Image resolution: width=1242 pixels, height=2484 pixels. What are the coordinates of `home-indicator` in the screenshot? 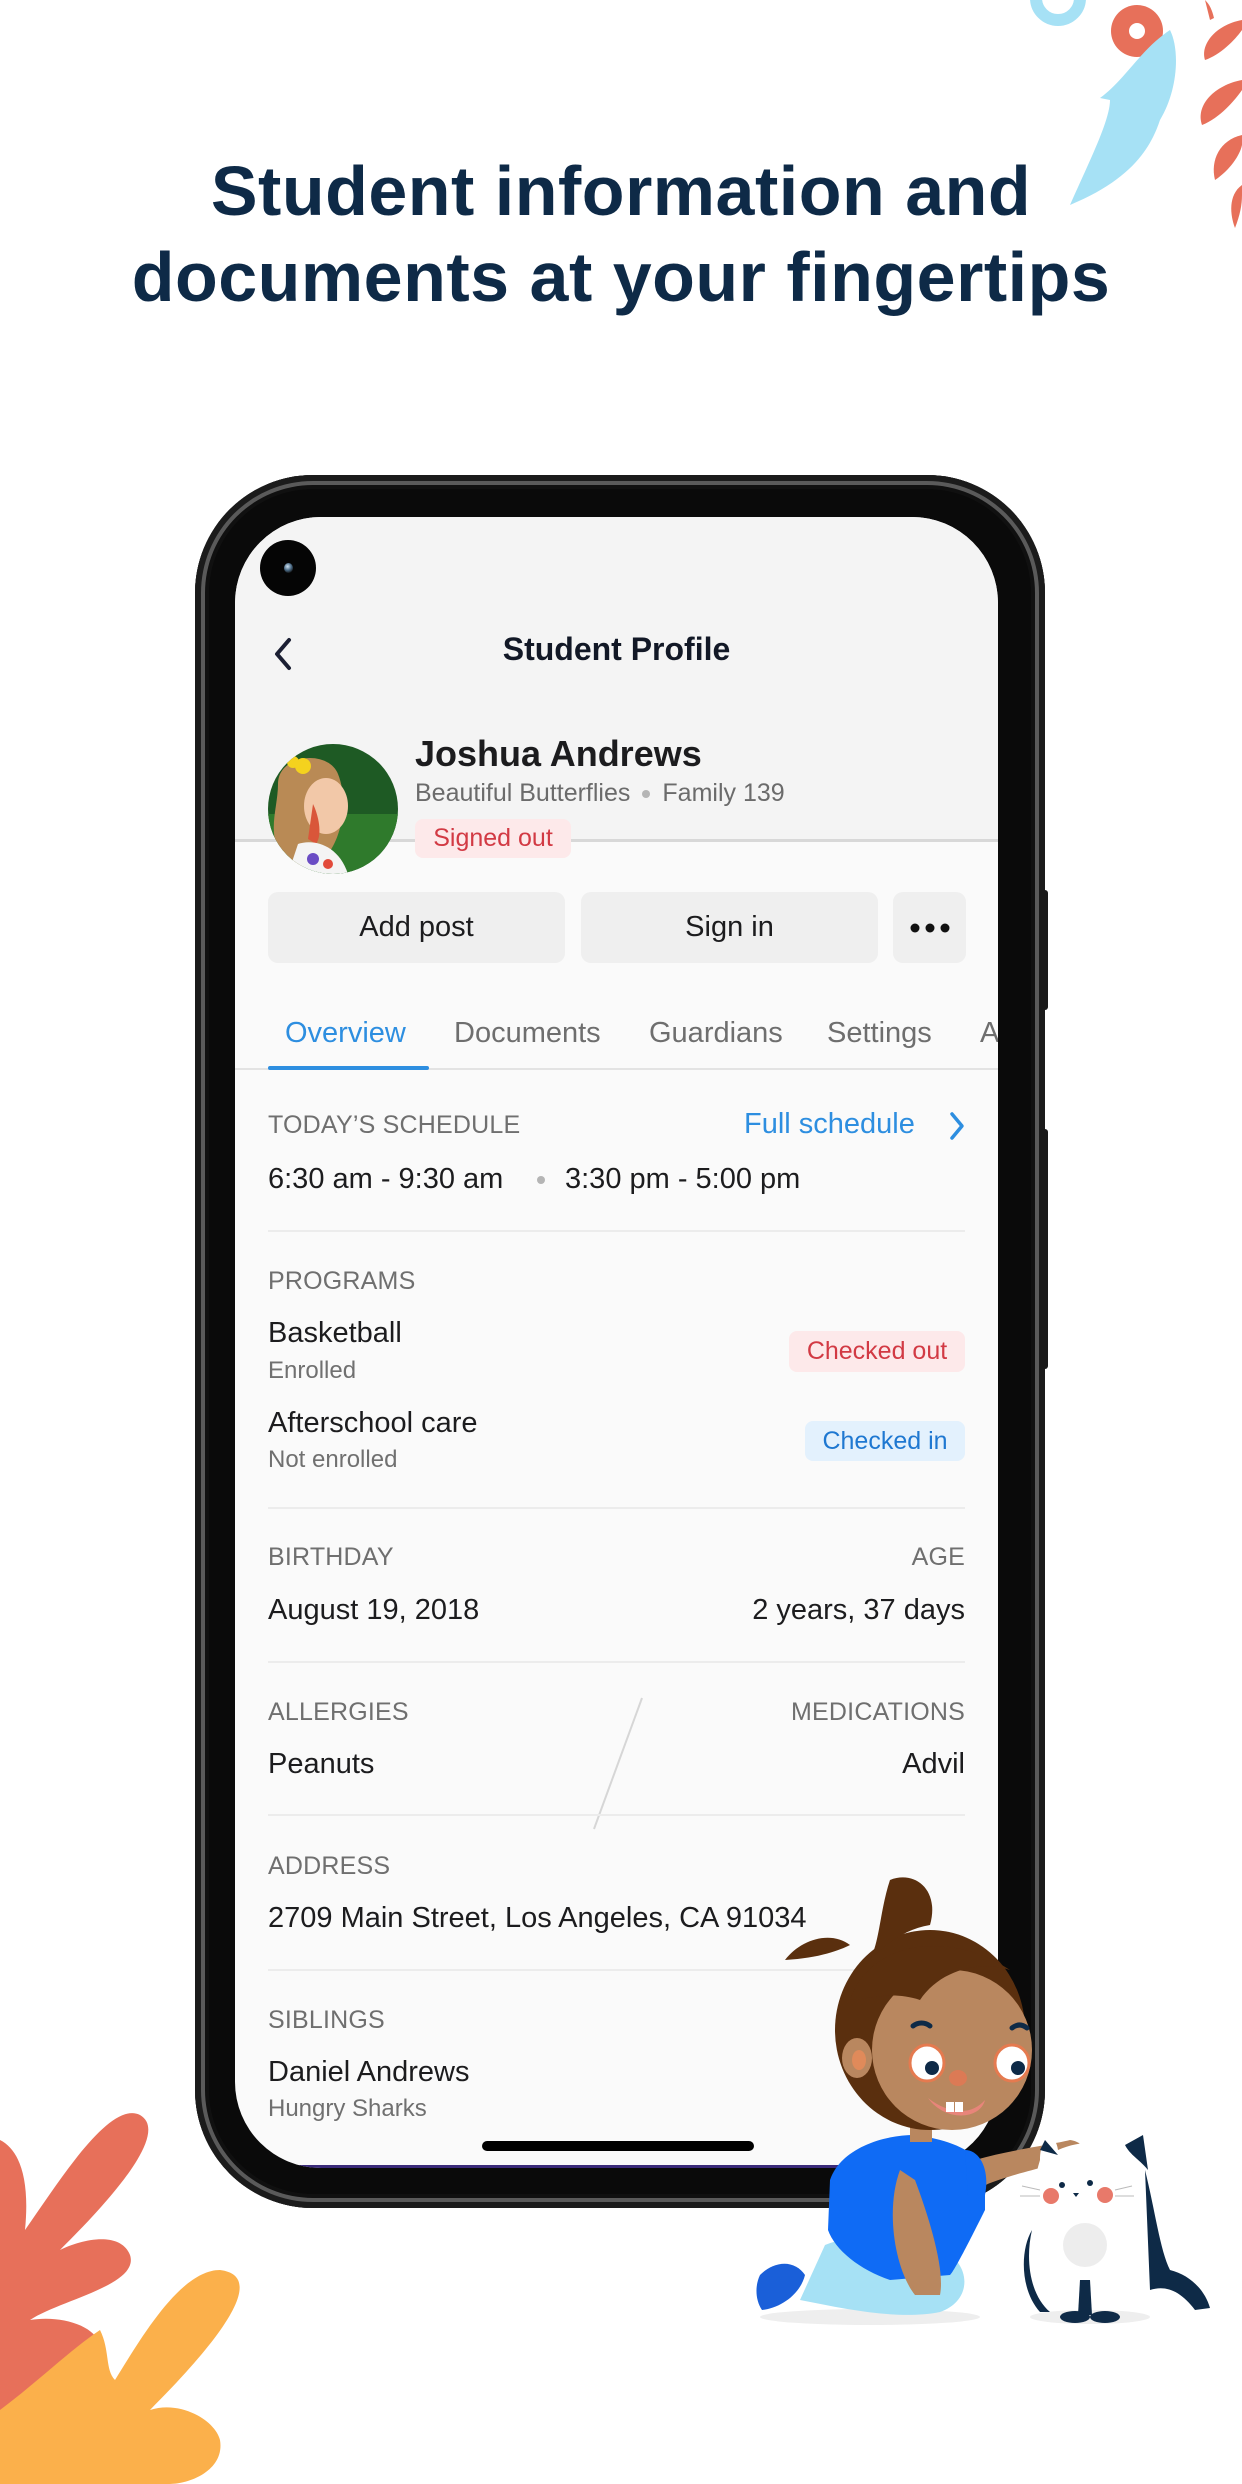 It's located at (618, 2146).